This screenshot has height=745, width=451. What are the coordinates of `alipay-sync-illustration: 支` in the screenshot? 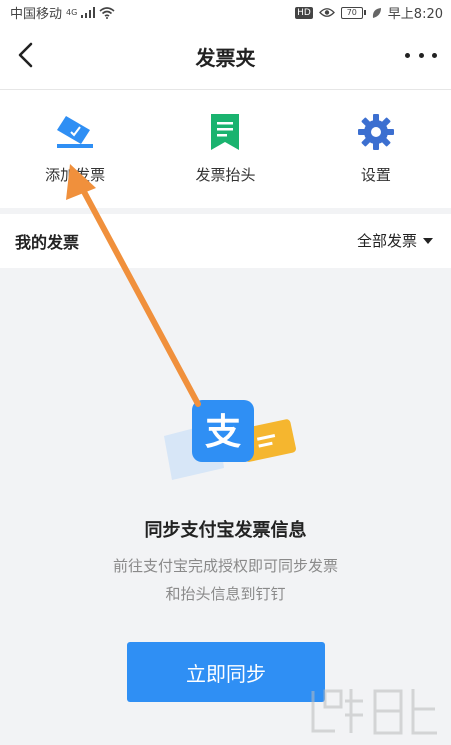 It's located at (230, 440).